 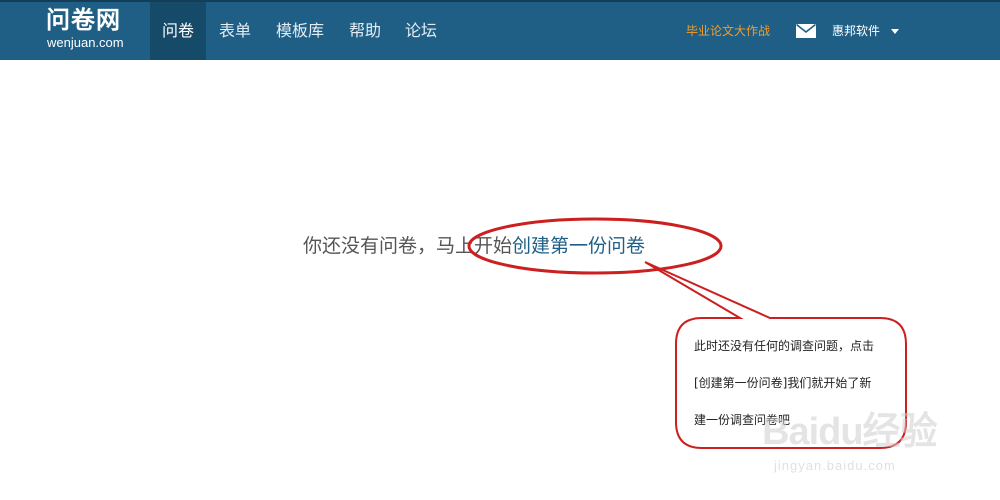 I want to click on nav-tab-help: 帮助, so click(x=365, y=31).